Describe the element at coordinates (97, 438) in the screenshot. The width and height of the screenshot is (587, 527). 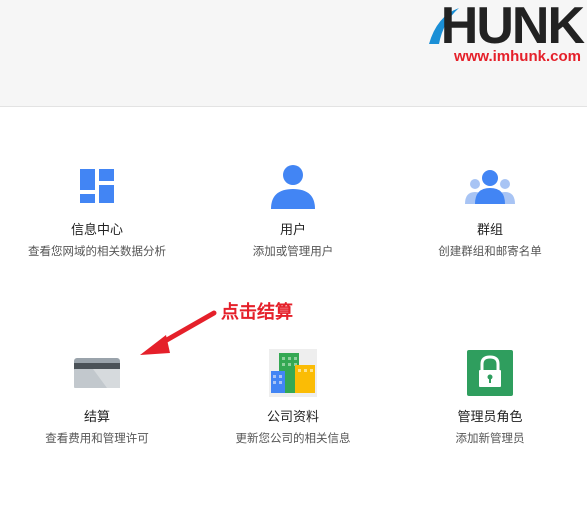
I see `card-desc: 查看费用和管理许可` at that location.